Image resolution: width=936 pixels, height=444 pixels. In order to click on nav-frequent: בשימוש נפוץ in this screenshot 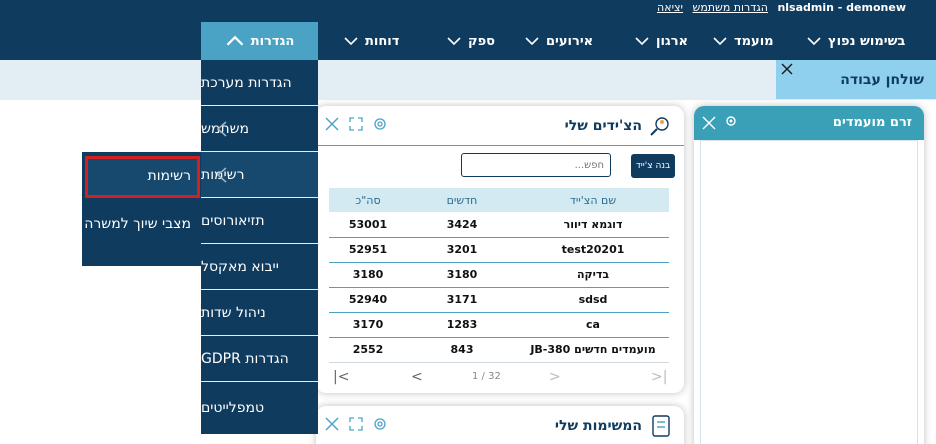, I will do `click(855, 41)`.